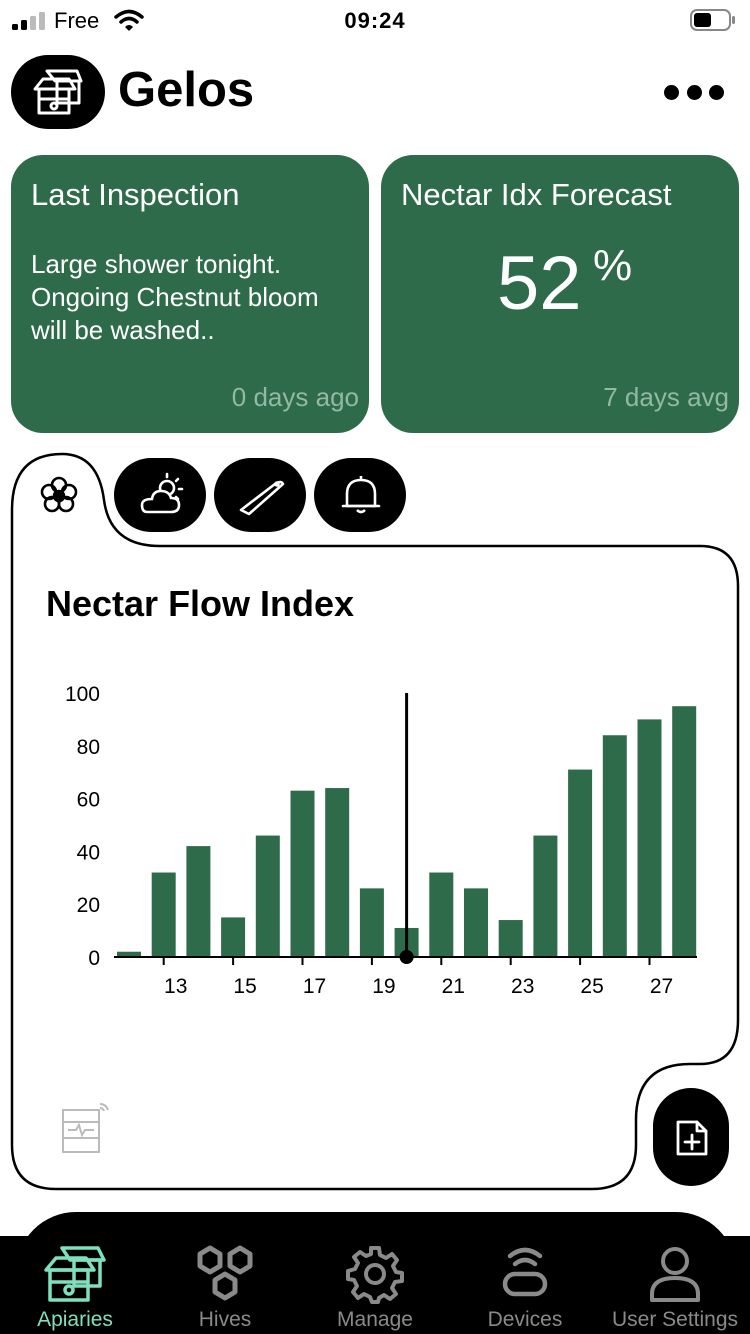 The width and height of the screenshot is (750, 1334). I want to click on file-add-icon, so click(692, 1138).